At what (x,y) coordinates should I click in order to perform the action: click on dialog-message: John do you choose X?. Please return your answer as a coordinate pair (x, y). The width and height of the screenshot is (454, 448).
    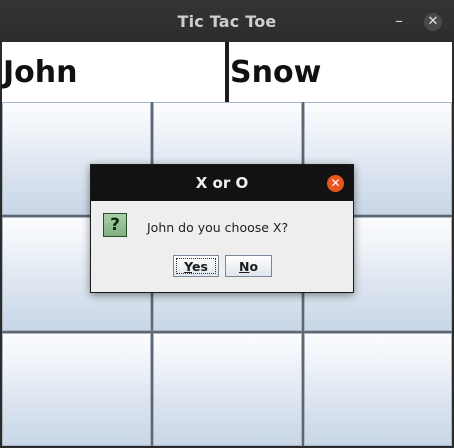
    Looking at the image, I should click on (218, 227).